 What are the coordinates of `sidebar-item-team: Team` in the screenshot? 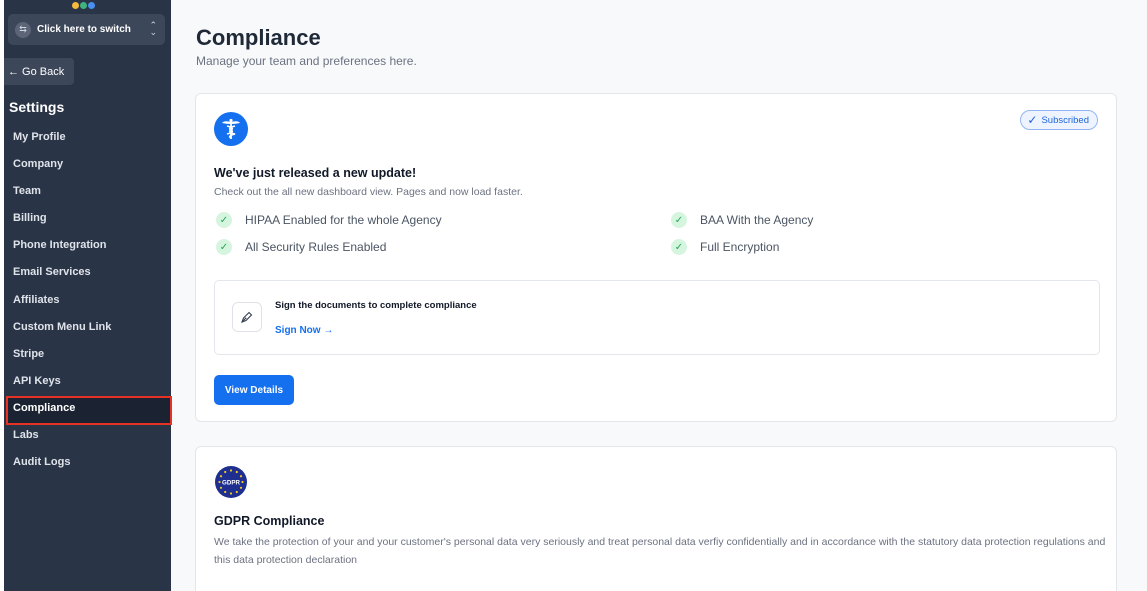 It's located at (85, 191).